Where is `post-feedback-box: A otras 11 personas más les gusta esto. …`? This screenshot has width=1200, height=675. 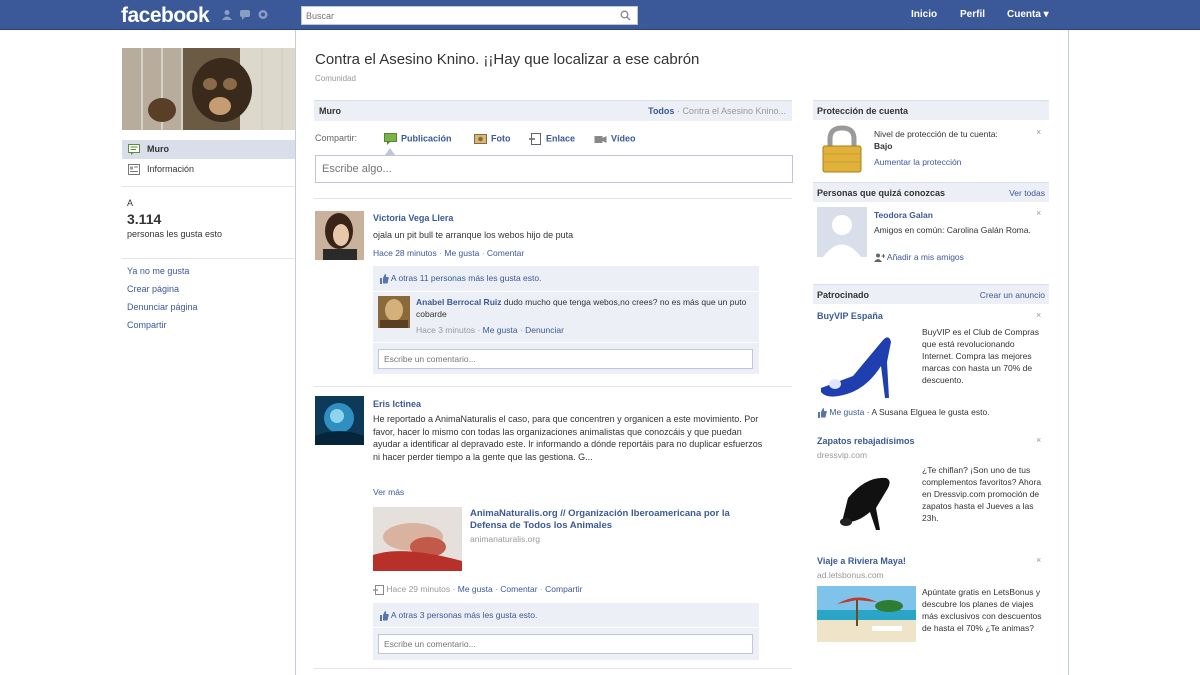
post-feedback-box: A otras 11 personas más les gusta esto. … is located at coordinates (566, 320).